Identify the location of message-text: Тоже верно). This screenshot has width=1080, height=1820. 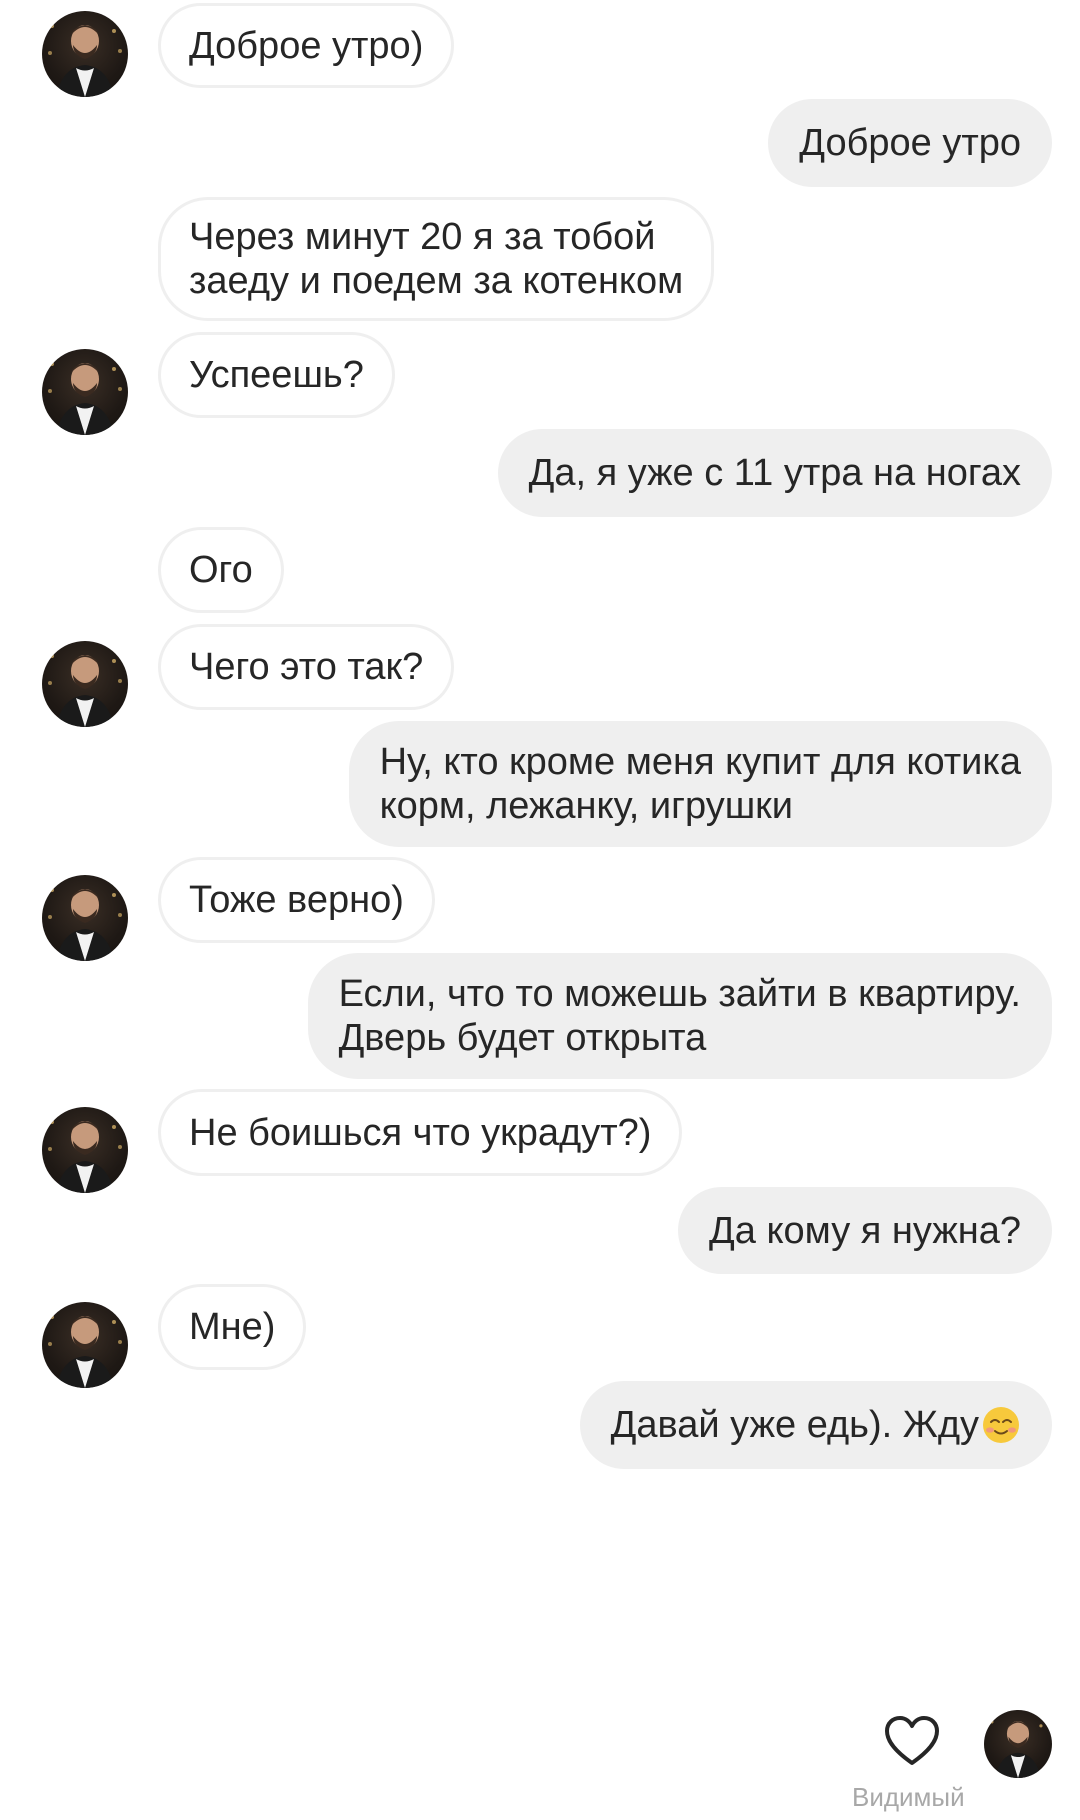
(296, 900).